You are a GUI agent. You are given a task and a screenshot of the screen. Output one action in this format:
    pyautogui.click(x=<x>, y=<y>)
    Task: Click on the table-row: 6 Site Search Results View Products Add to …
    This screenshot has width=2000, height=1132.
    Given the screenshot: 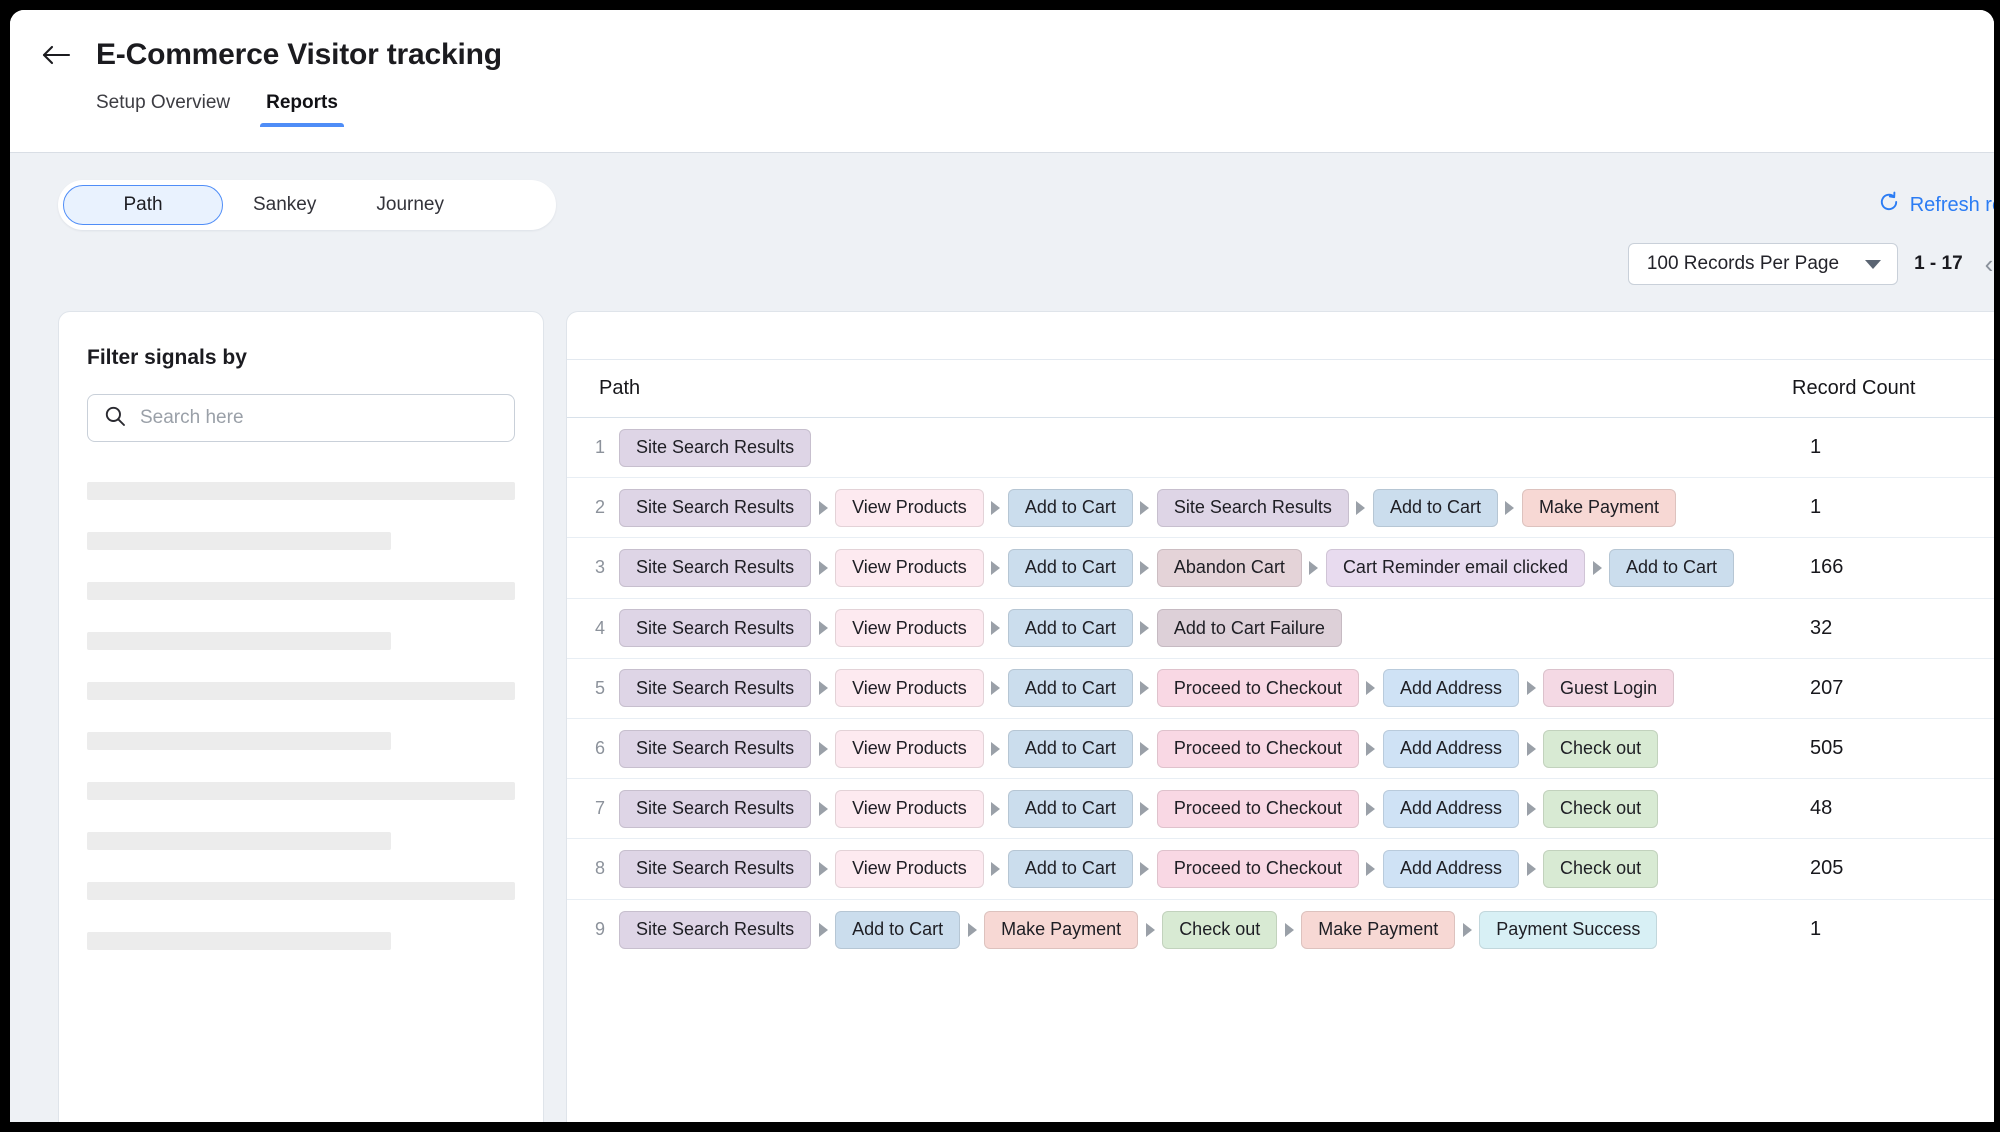 What is the action you would take?
    pyautogui.click(x=1280, y=749)
    